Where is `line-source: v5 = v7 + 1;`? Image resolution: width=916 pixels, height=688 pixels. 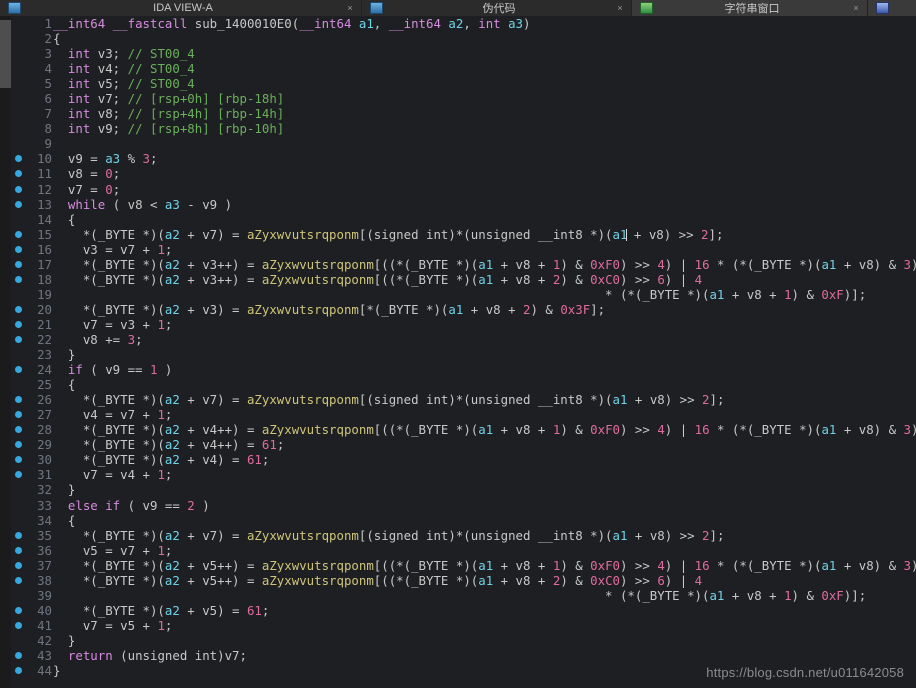
line-source: v5 = v7 + 1; is located at coordinates (484, 550).